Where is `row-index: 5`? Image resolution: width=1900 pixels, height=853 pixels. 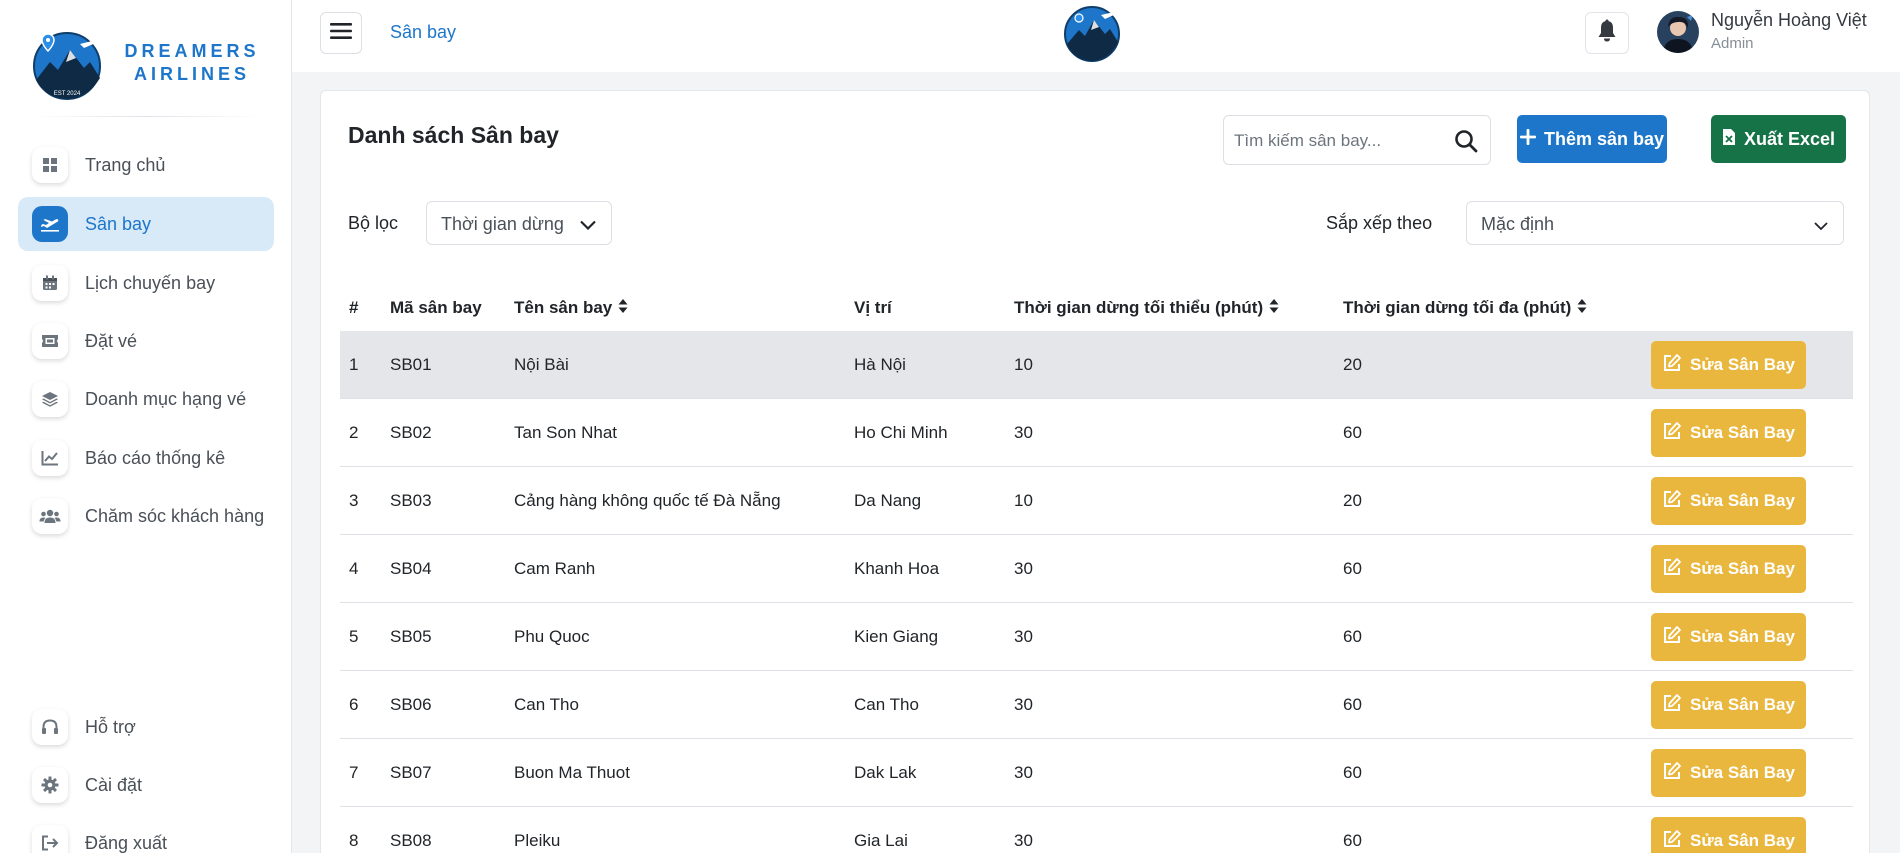 row-index: 5 is located at coordinates (354, 636).